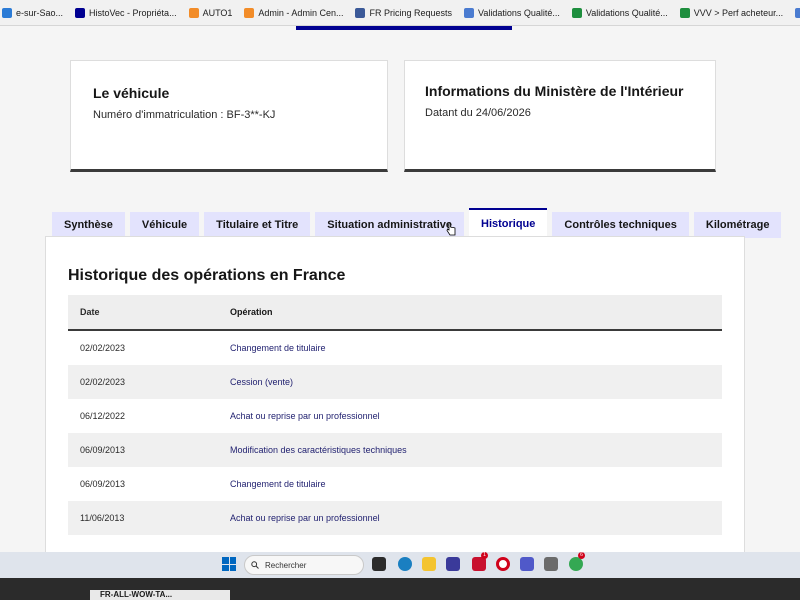 This screenshot has height=600, width=800. What do you see at coordinates (262, 382) in the screenshot?
I see `row-operation: Cession (vente)` at bounding box center [262, 382].